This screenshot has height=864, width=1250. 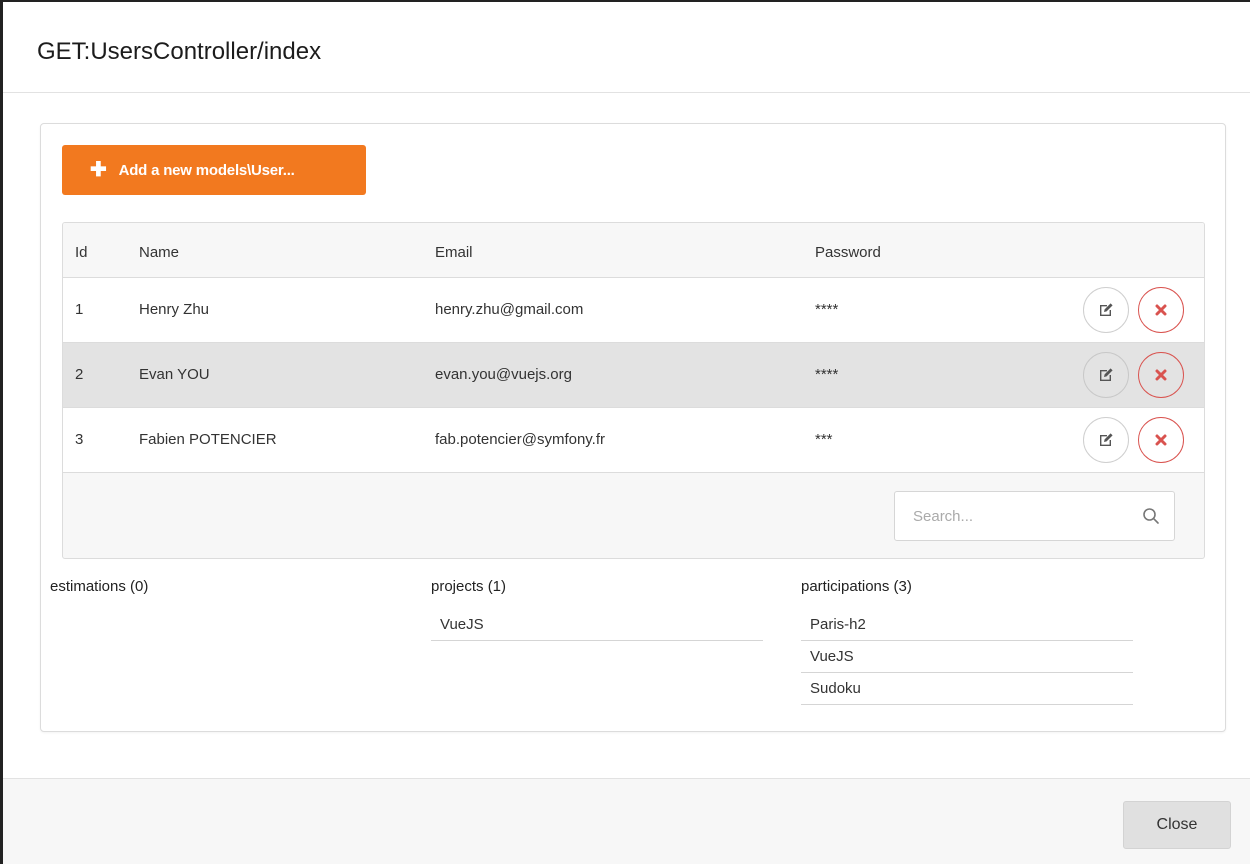 What do you see at coordinates (633, 250) in the screenshot?
I see `table-header: Id Name Email Password` at bounding box center [633, 250].